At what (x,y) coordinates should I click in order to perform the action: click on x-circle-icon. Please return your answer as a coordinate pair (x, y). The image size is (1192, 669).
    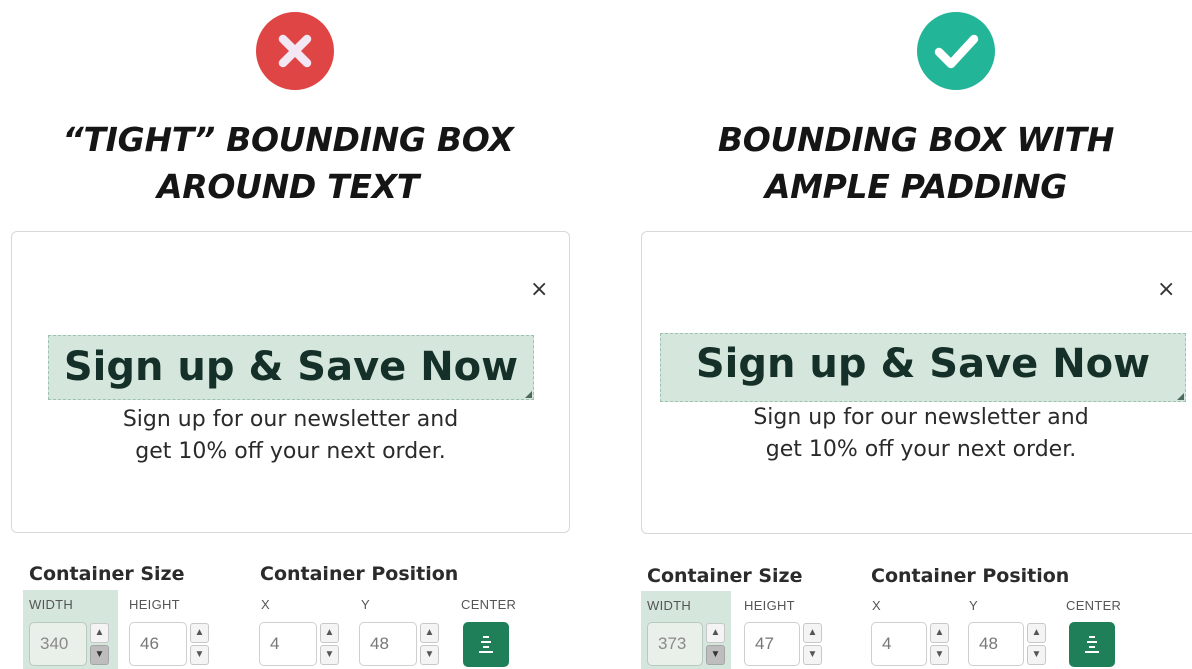
    Looking at the image, I should click on (295, 51).